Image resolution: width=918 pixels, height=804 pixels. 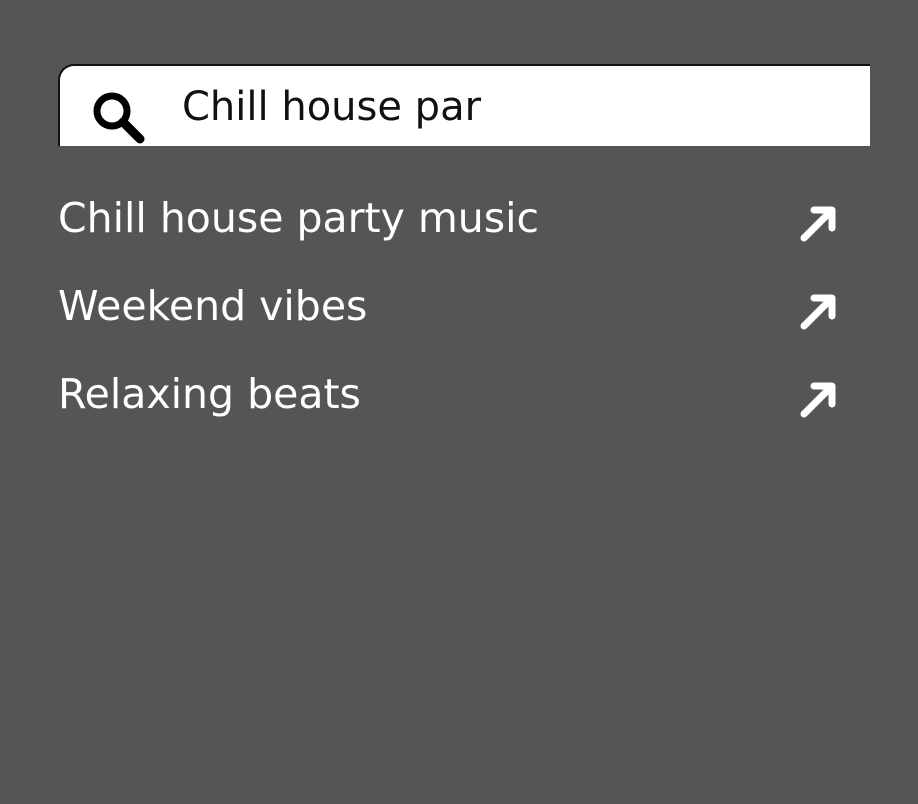 What do you see at coordinates (209, 394) in the screenshot?
I see `suggestion-label: Relaxing beats` at bounding box center [209, 394].